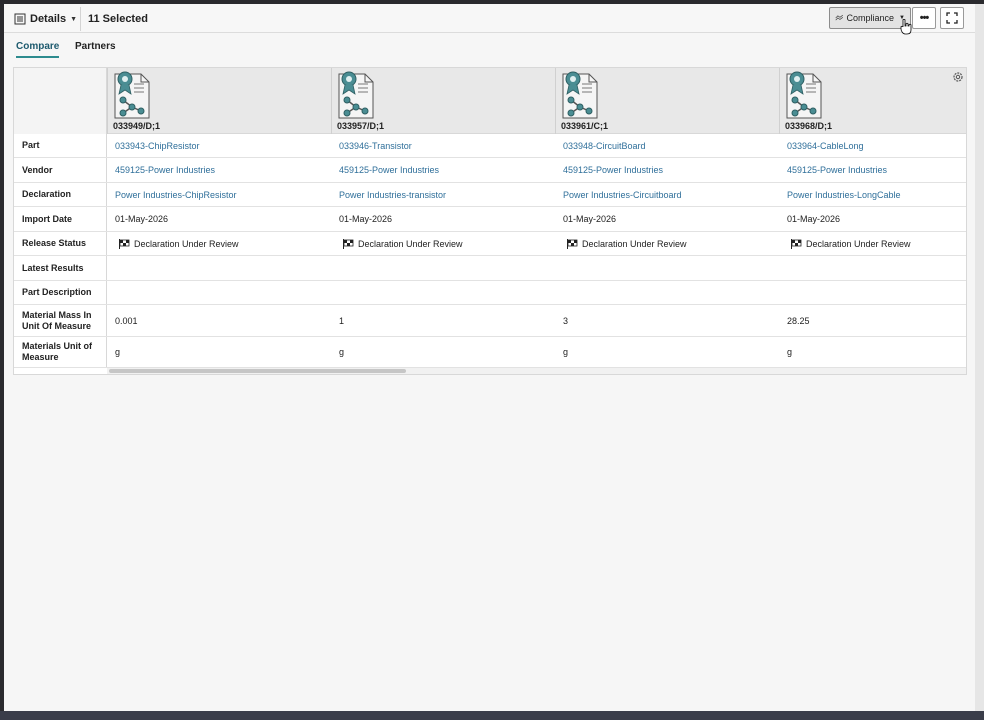 This screenshot has width=984, height=720. What do you see at coordinates (60, 170) in the screenshot?
I see `row-label: Vendor` at bounding box center [60, 170].